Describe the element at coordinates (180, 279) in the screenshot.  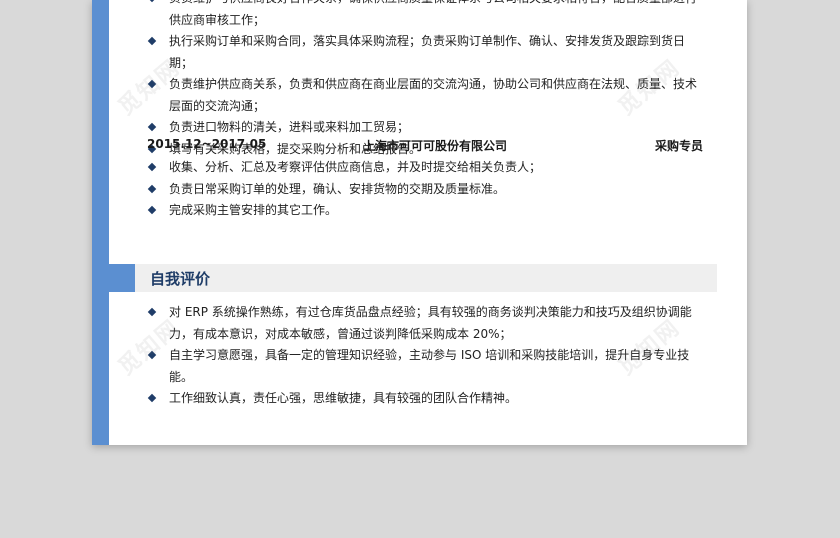
I see `section-title-self-eval: 自我评价` at that location.